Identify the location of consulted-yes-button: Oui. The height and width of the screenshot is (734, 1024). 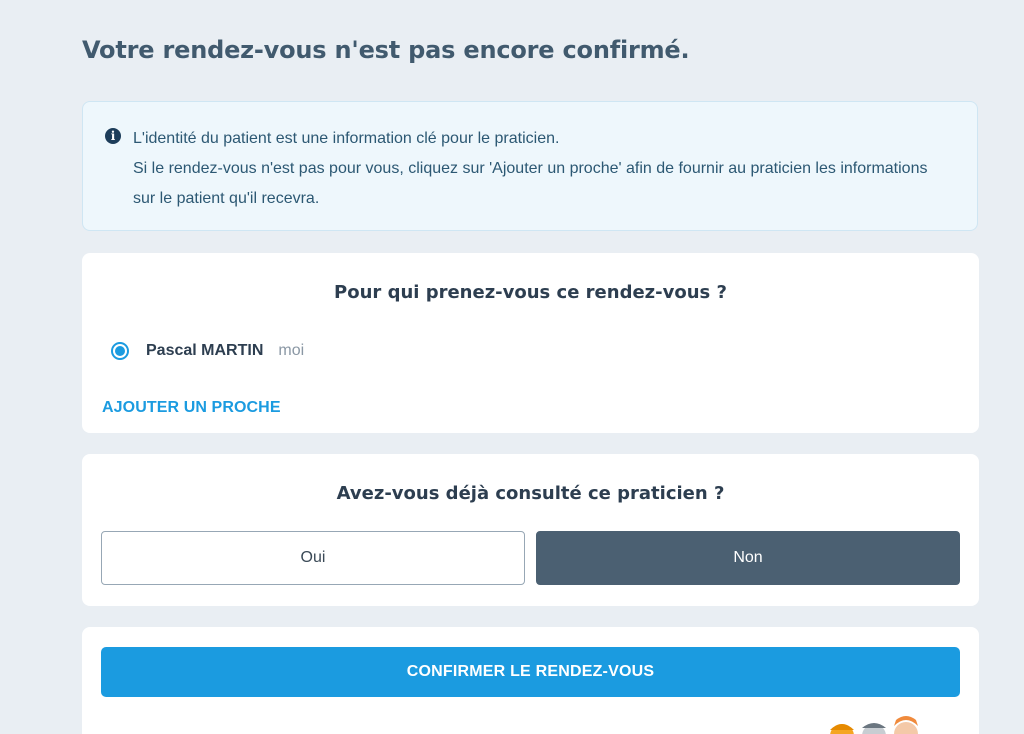
(313, 558).